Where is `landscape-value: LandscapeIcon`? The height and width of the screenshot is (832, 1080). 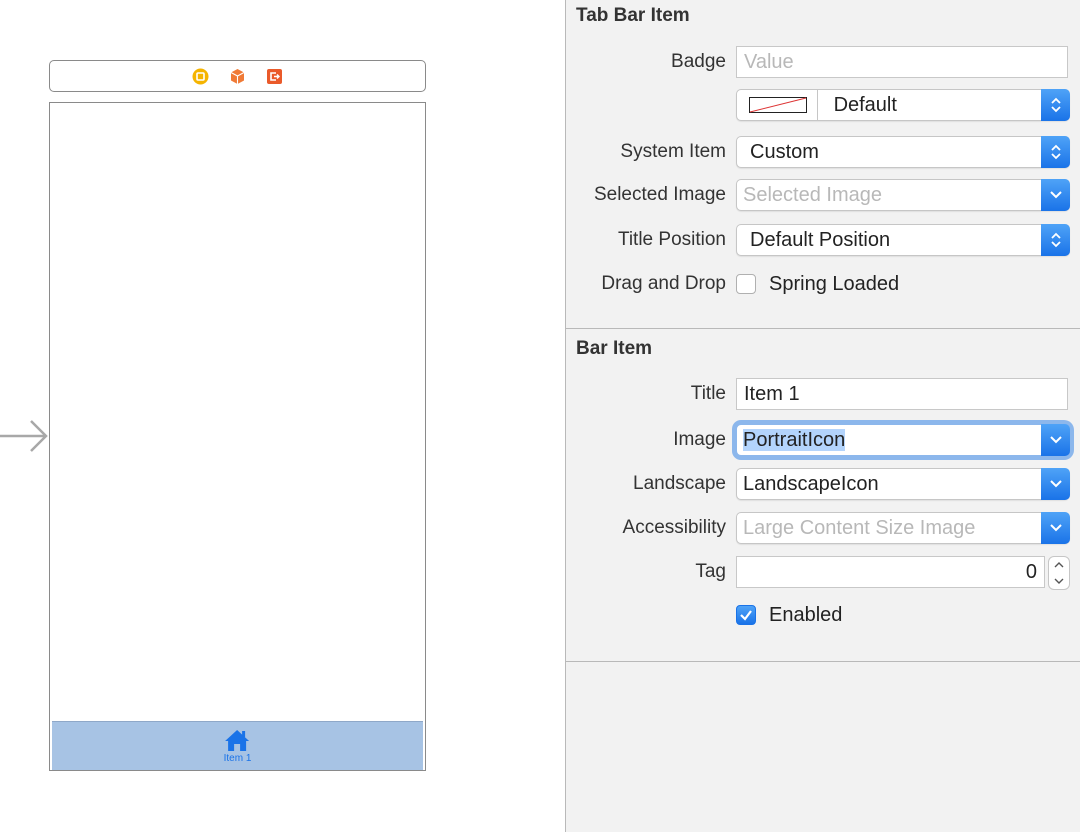
landscape-value: LandscapeIcon is located at coordinates (811, 484).